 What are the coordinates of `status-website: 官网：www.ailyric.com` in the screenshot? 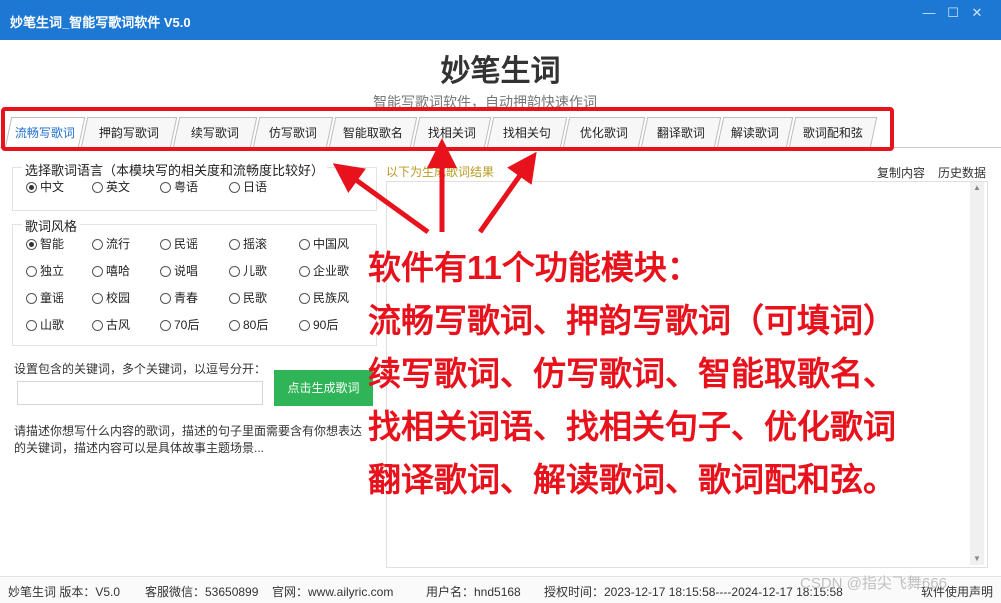 It's located at (332, 591).